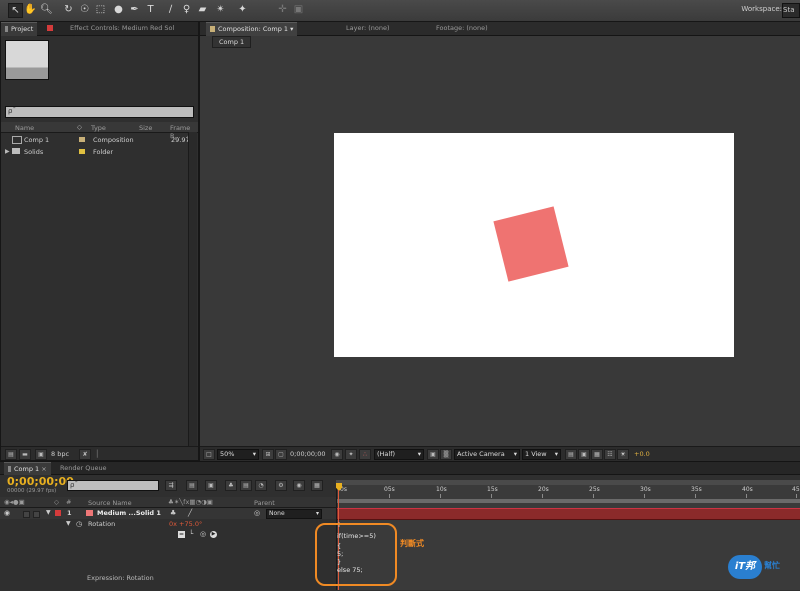 This screenshot has width=800, height=591. I want to click on tab-render-queue: Render Queue, so click(83, 468).